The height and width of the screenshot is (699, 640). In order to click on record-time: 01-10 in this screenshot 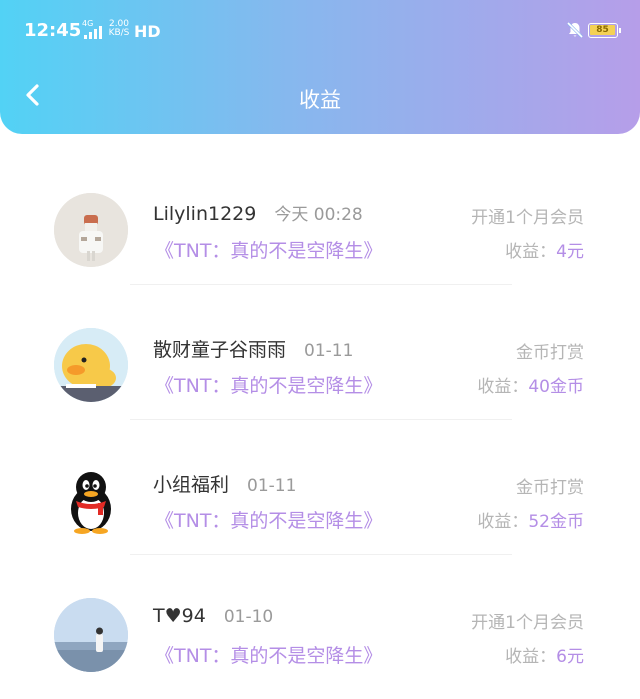, I will do `click(248, 617)`.